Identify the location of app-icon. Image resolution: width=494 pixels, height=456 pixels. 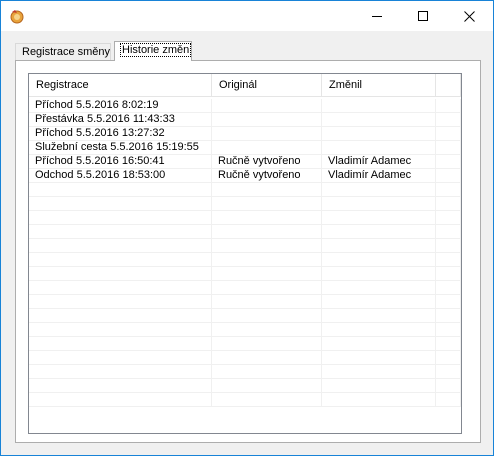
(17, 16).